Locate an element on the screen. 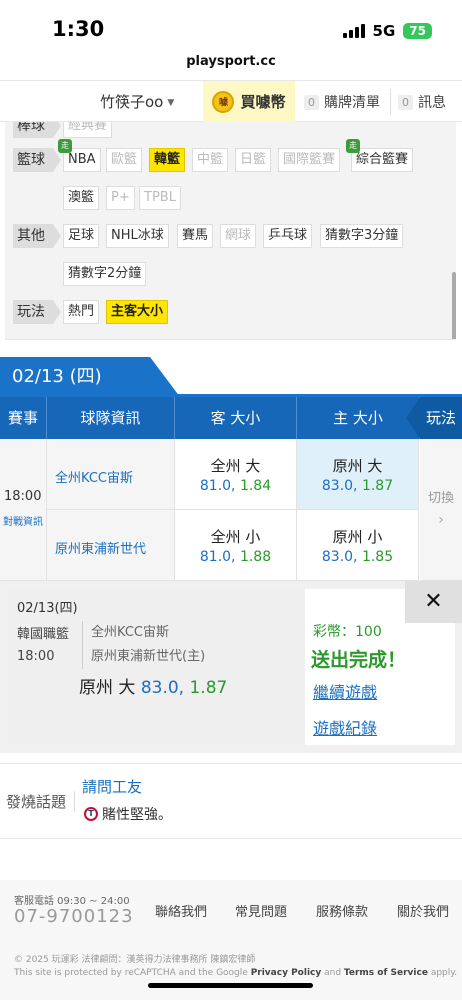  continue-game-link: 繼續遊戲 is located at coordinates (345, 691).